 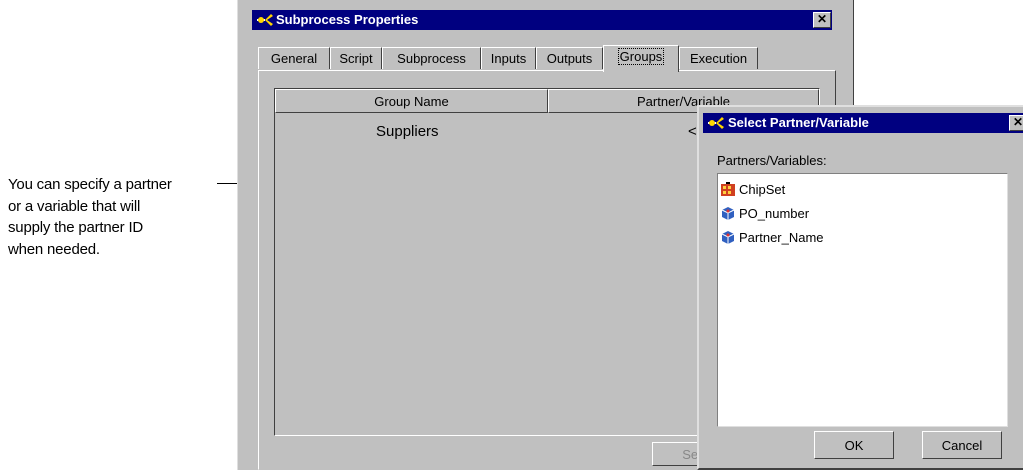 I want to click on column-header-group-name: Group Name, so click(x=411, y=101).